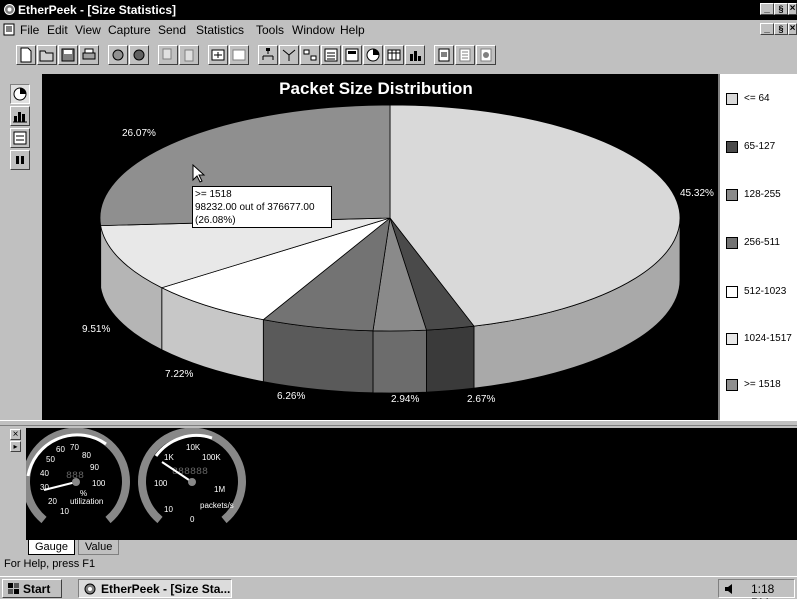 The width and height of the screenshot is (797, 599). I want to click on new-button, so click(26, 55).